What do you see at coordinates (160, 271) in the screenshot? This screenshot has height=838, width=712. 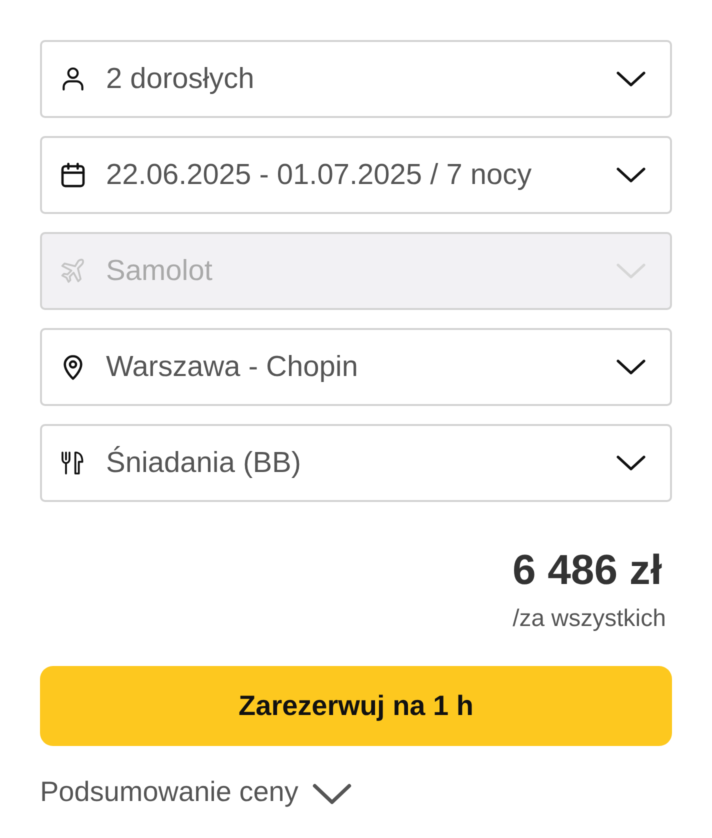 I see `field-value: Samolot` at bounding box center [160, 271].